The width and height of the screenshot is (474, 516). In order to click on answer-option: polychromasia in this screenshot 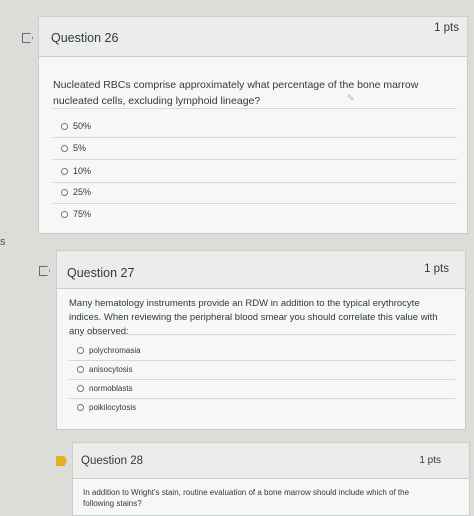, I will do `click(109, 350)`.